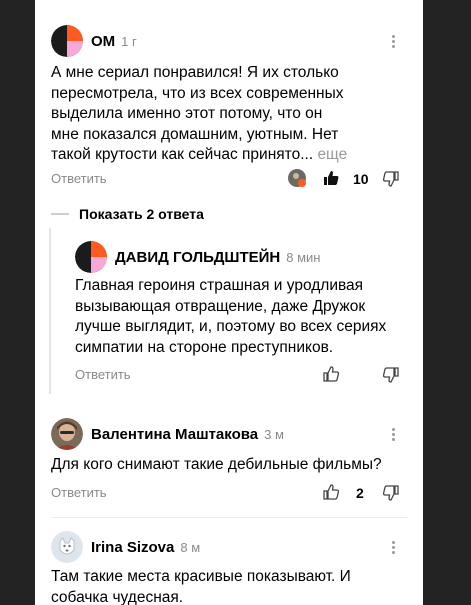 The width and height of the screenshot is (471, 605). Describe the element at coordinates (103, 41) in the screenshot. I see `author-label: ОМ` at that location.